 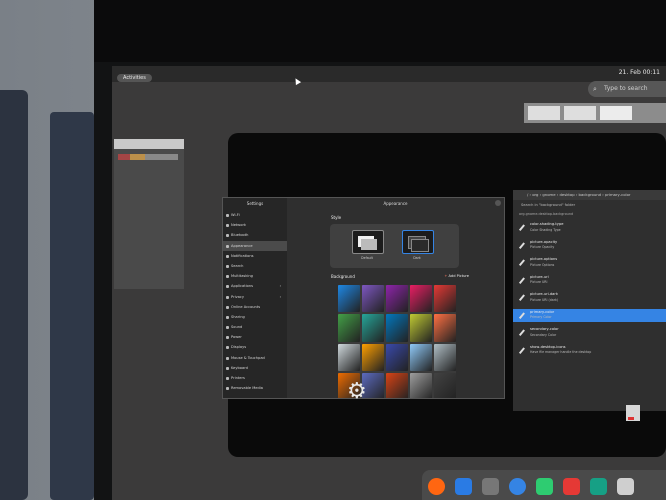 What do you see at coordinates (418, 242) in the screenshot?
I see `style-dark-option` at bounding box center [418, 242].